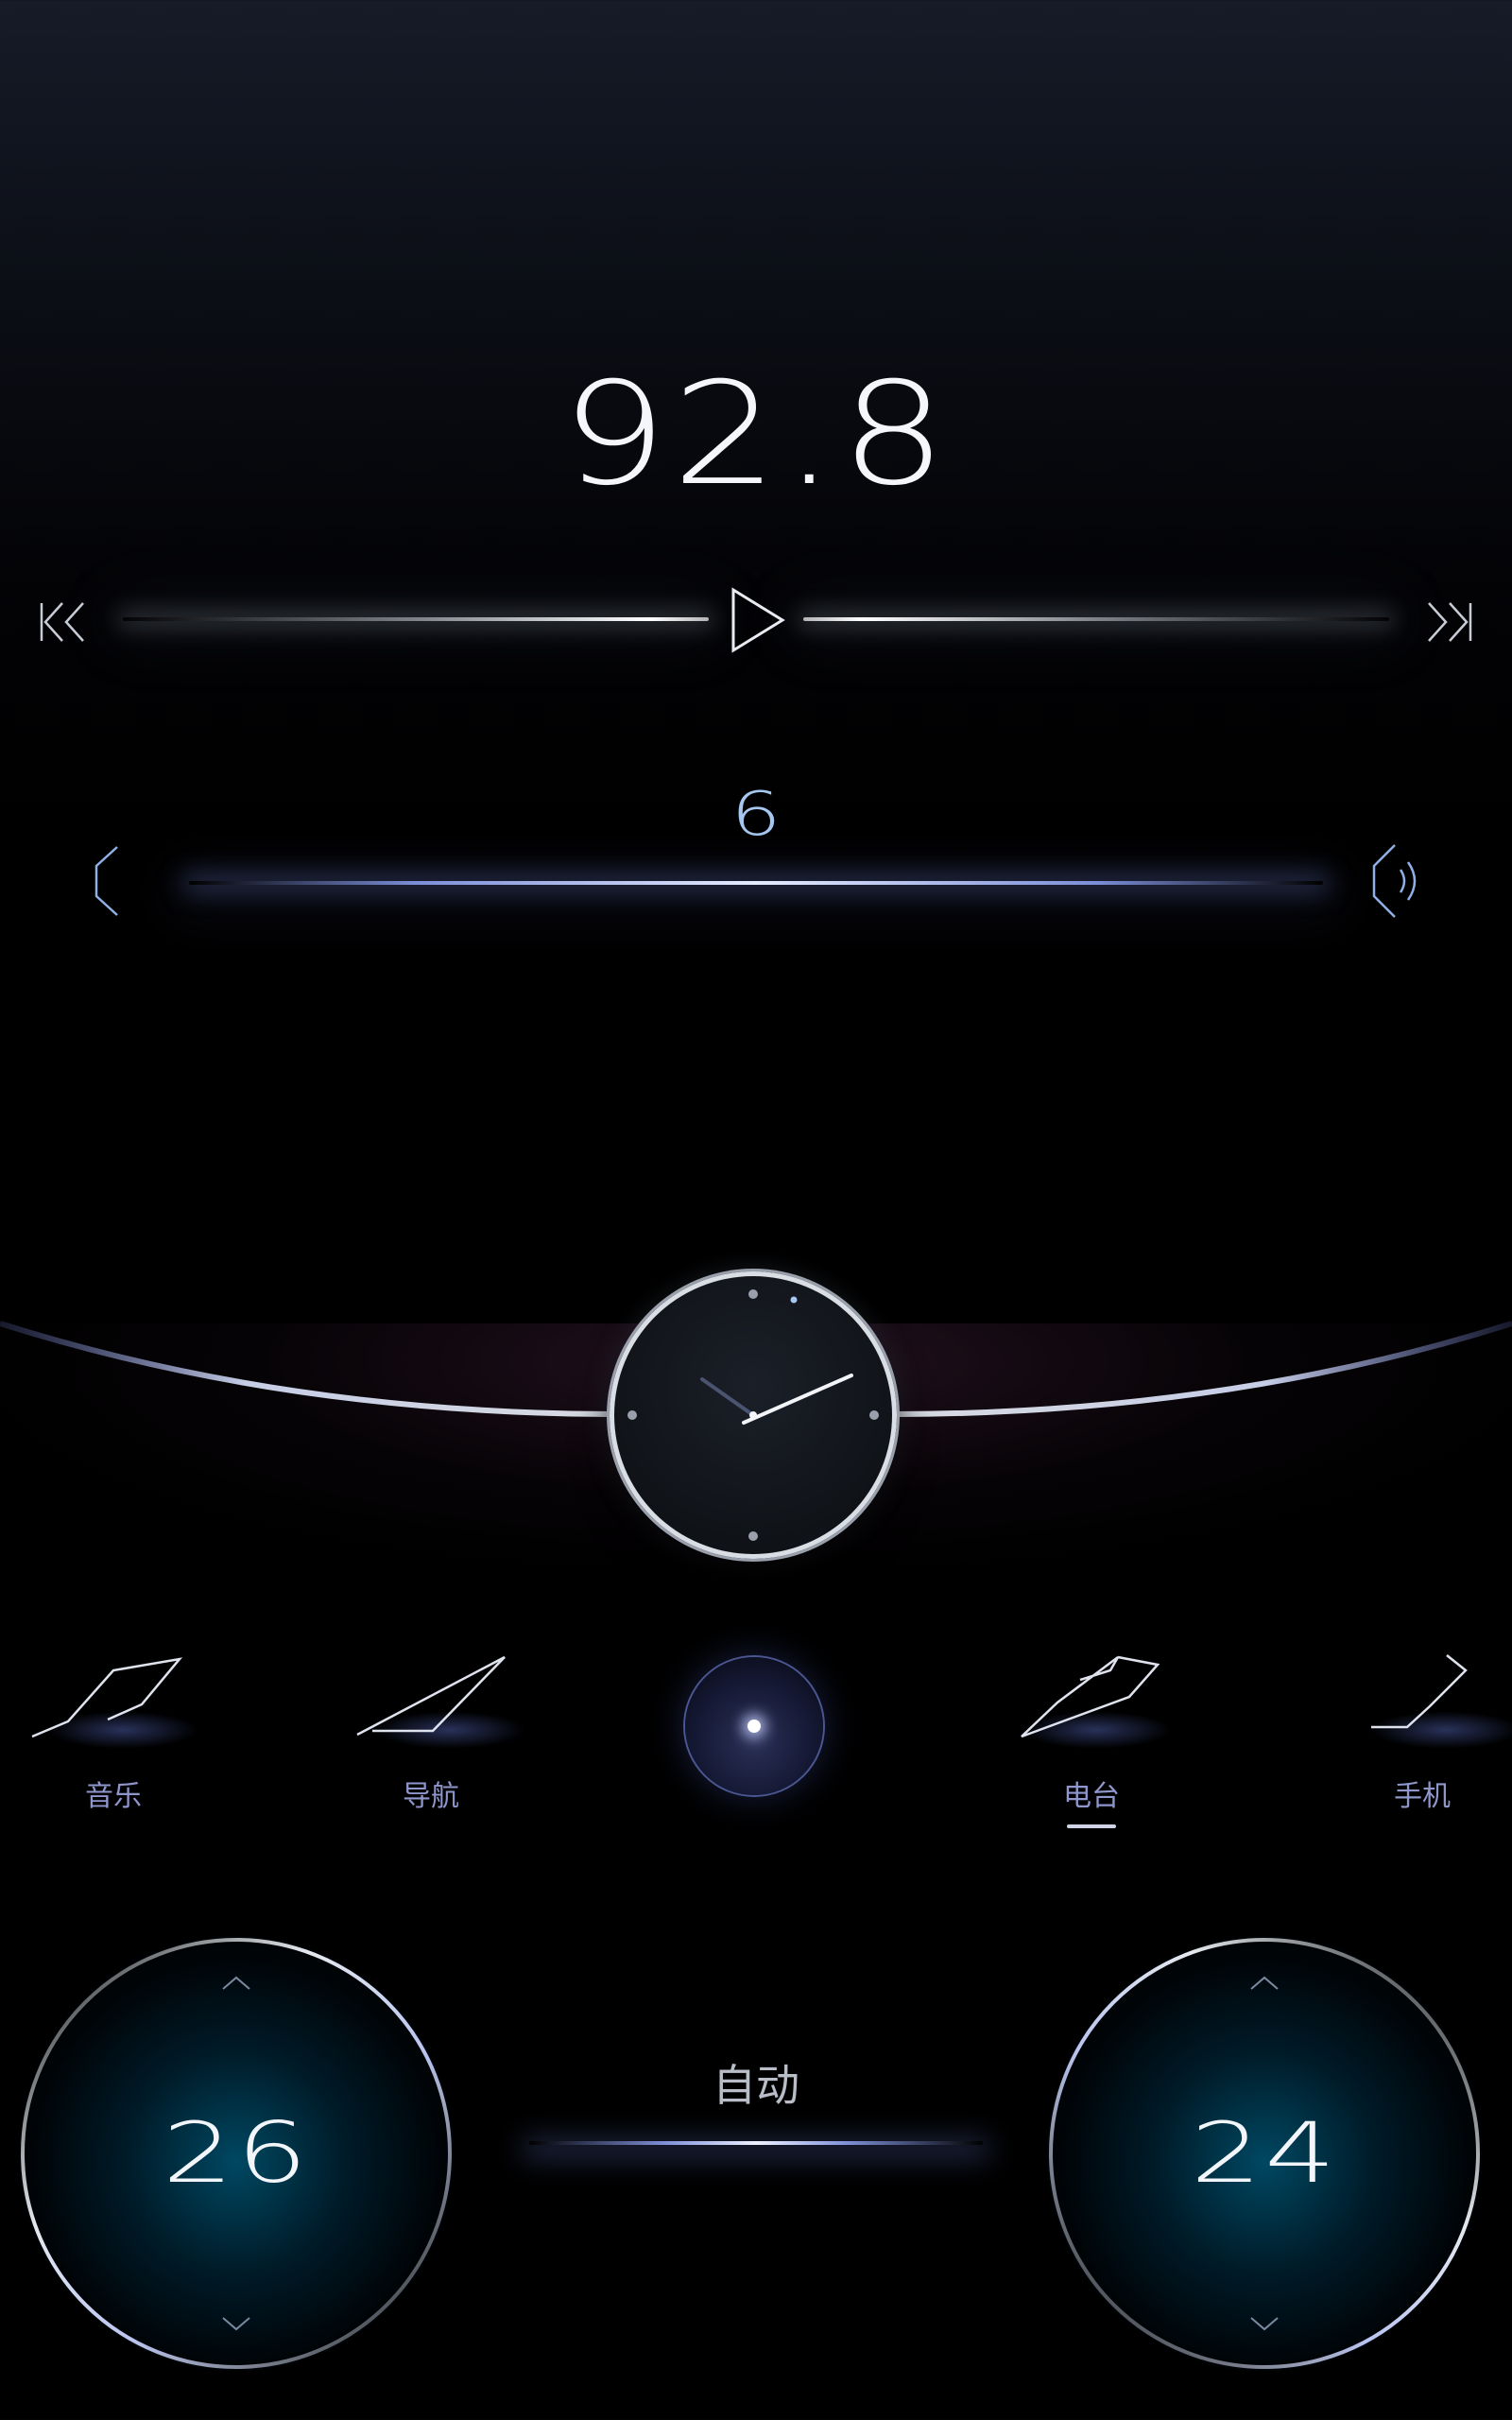  Describe the element at coordinates (236, 2324) in the screenshot. I see `left-temp-down-icon` at that location.